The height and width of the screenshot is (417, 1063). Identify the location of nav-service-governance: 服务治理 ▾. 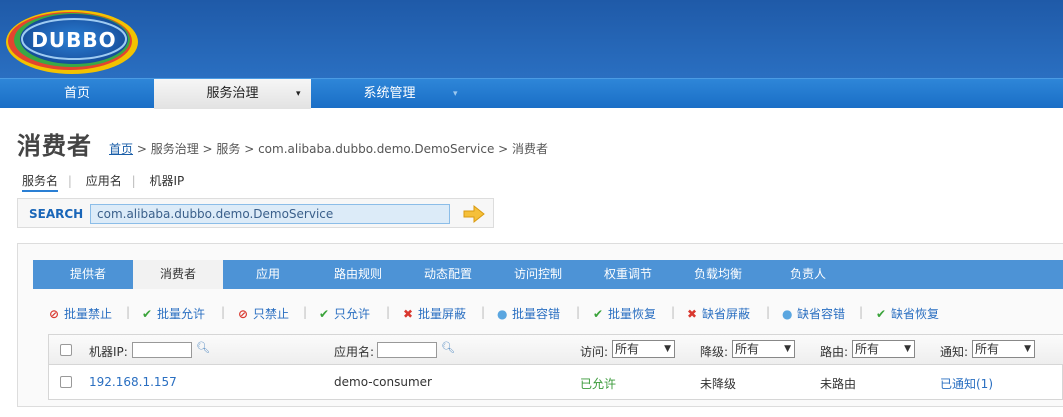
(232, 94).